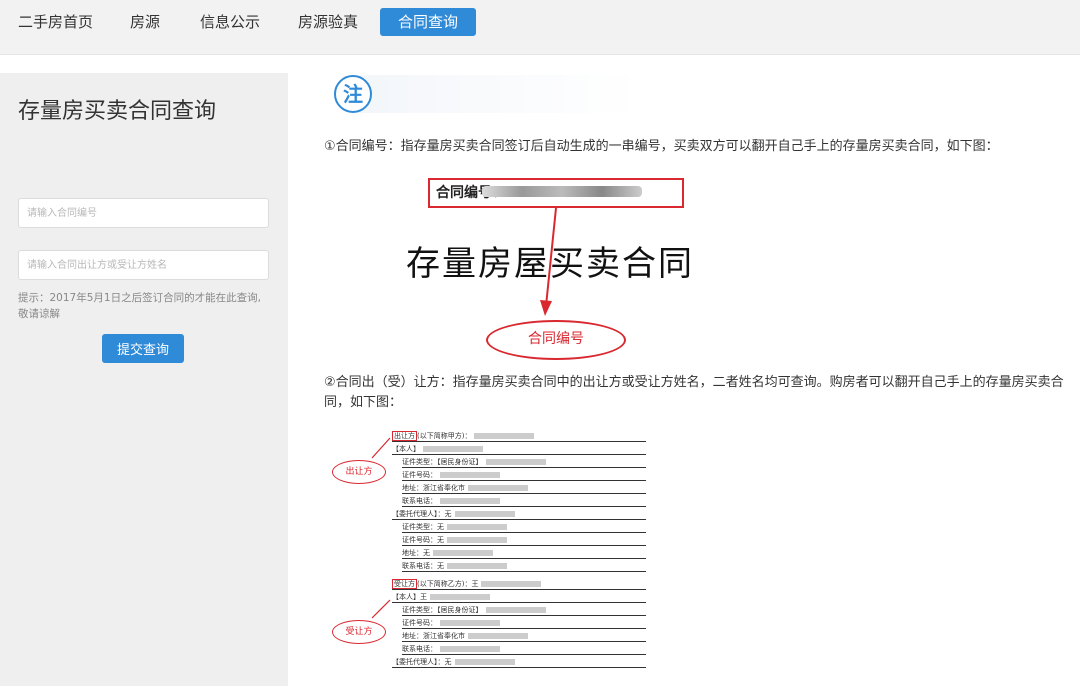 Image resolution: width=1080 pixels, height=686 pixels. What do you see at coordinates (495, 94) in the screenshot?
I see `note-header-bar` at bounding box center [495, 94].